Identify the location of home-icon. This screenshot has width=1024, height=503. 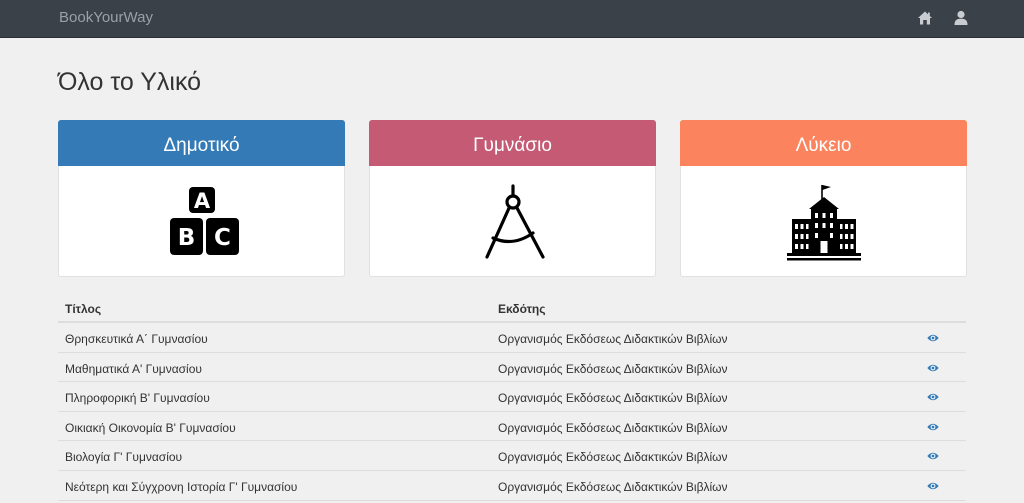
(925, 18).